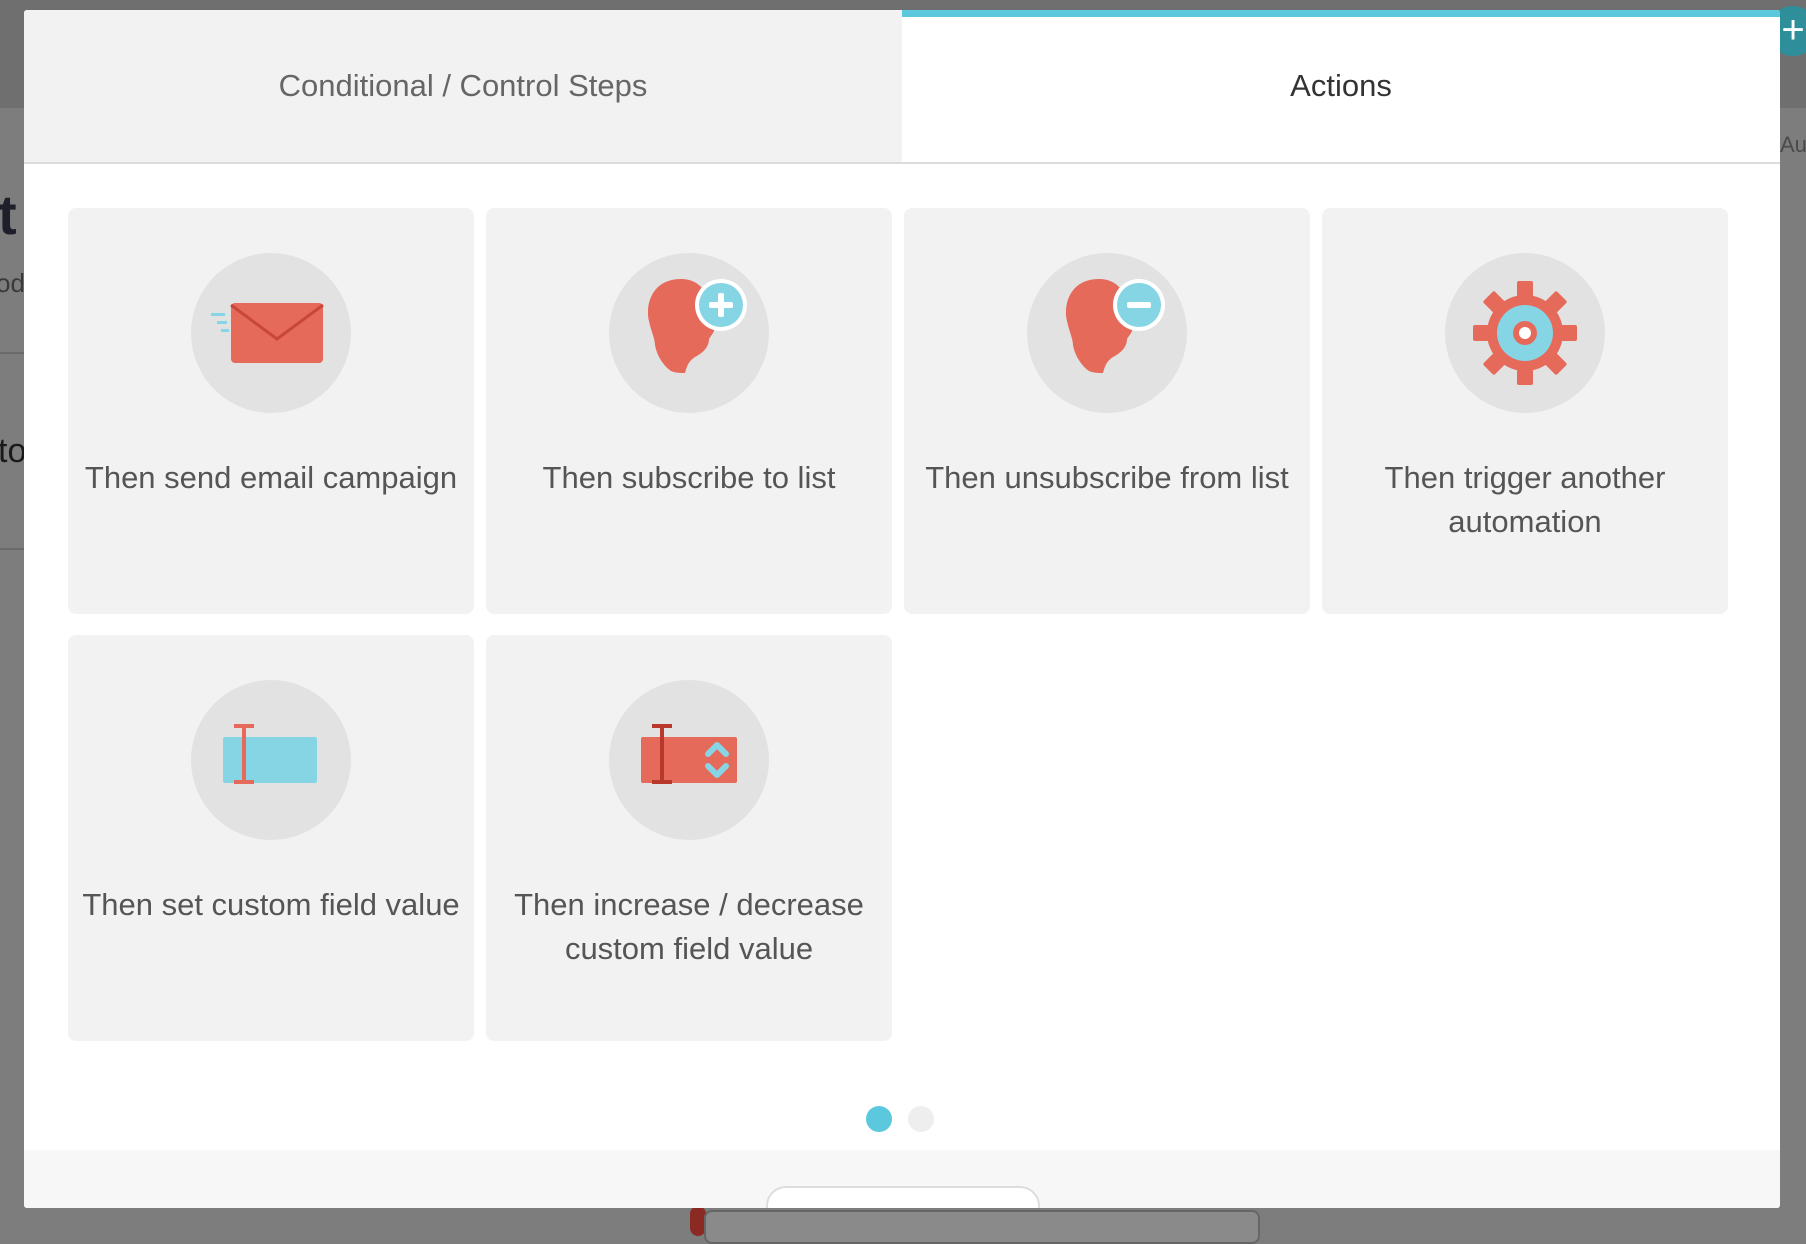 This screenshot has height=1244, width=1806. I want to click on action-card-label: Then subscribe to list, so click(689, 477).